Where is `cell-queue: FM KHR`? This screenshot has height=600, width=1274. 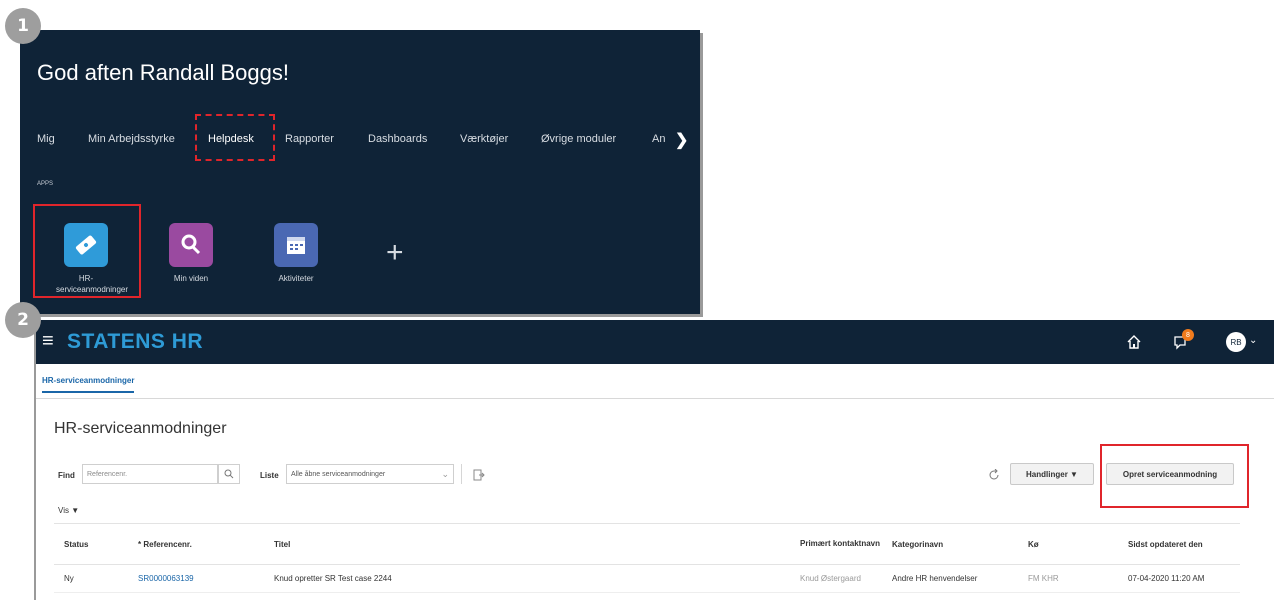
cell-queue: FM KHR is located at coordinates (1068, 578).